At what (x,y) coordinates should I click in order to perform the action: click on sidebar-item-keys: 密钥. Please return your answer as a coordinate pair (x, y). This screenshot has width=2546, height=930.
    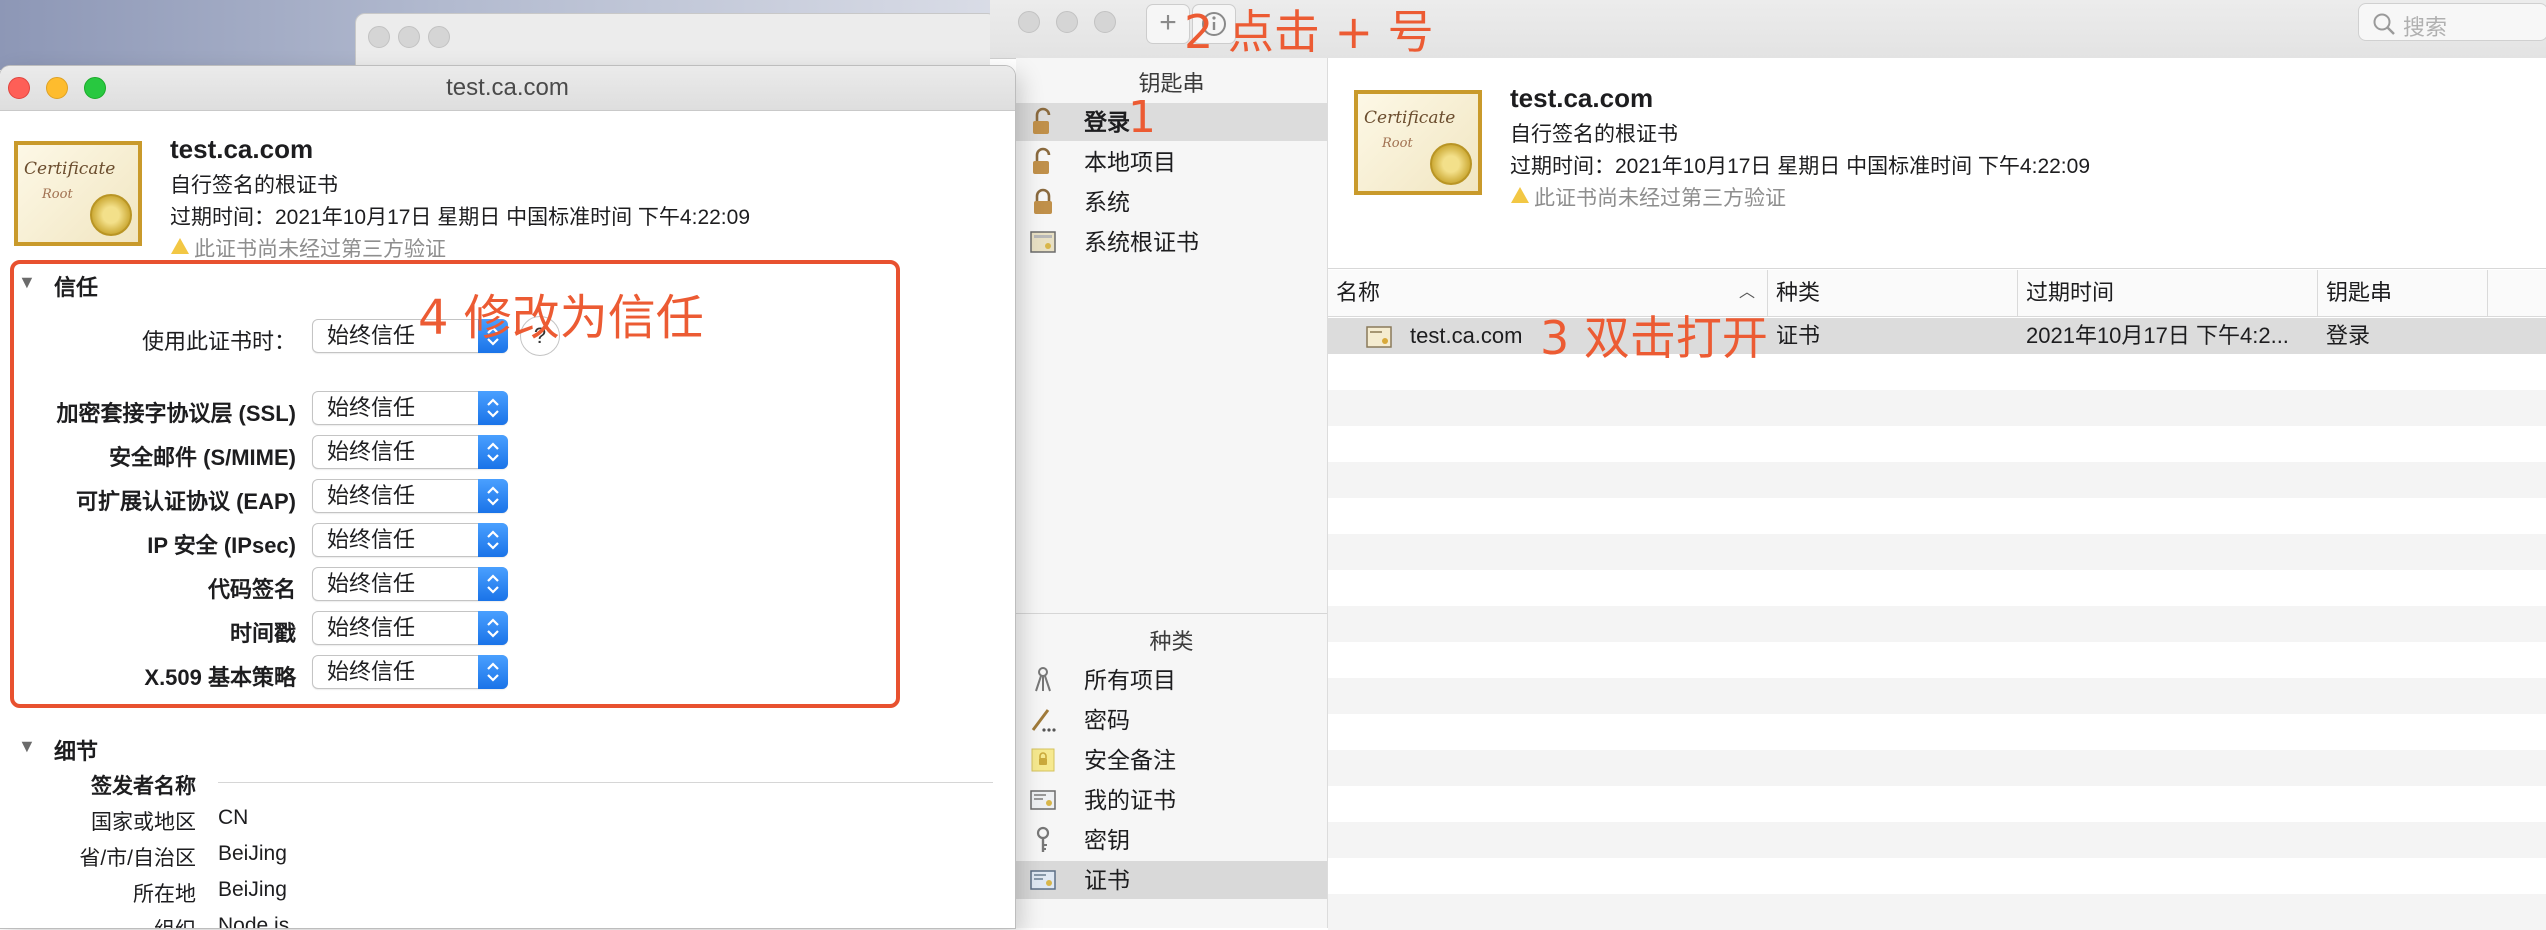
    Looking at the image, I should click on (1171, 840).